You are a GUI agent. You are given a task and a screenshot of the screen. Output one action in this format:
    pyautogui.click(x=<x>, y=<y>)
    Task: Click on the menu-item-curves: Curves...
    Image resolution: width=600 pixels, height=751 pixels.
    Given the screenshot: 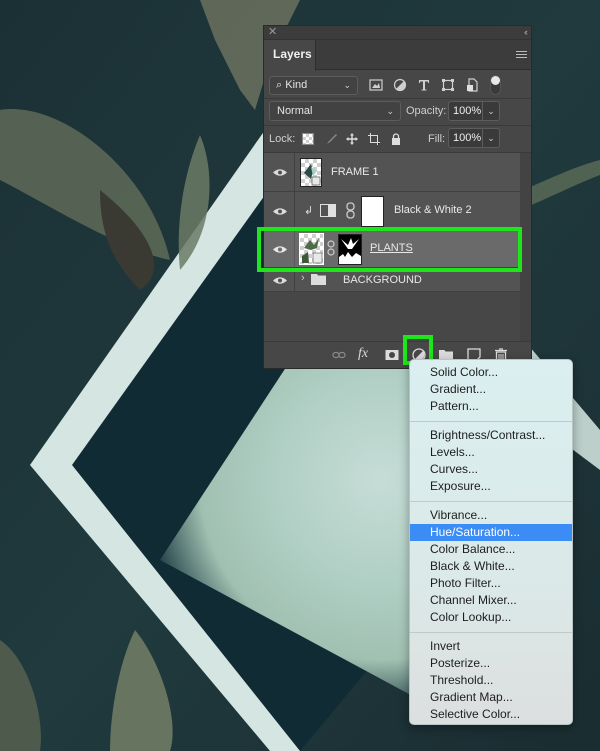 What is the action you would take?
    pyautogui.click(x=491, y=469)
    